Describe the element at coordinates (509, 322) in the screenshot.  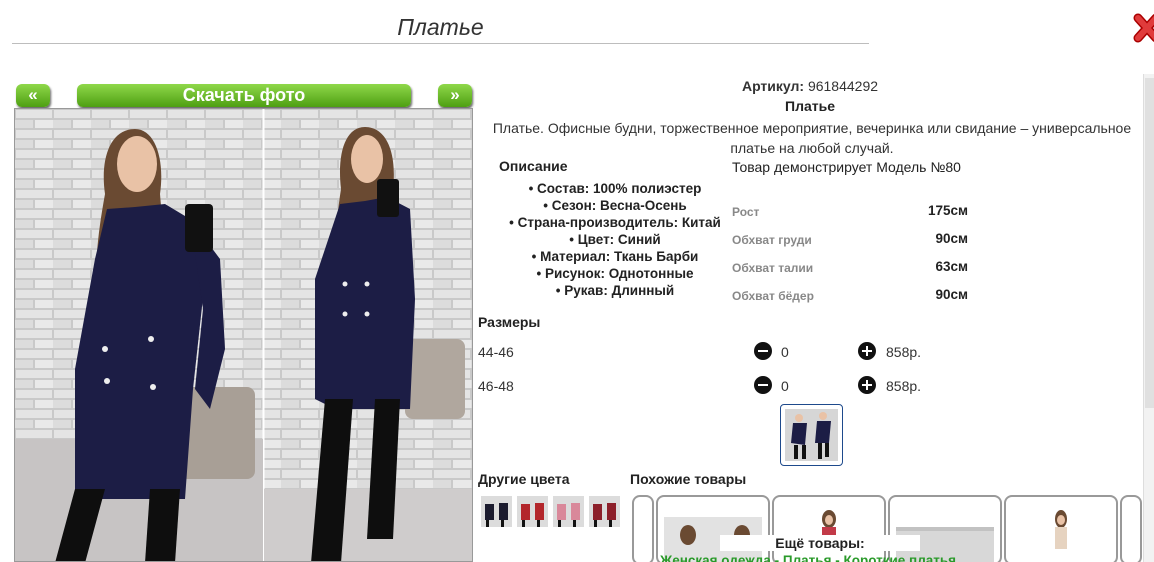
I see `sizes-heading: Размеры` at that location.